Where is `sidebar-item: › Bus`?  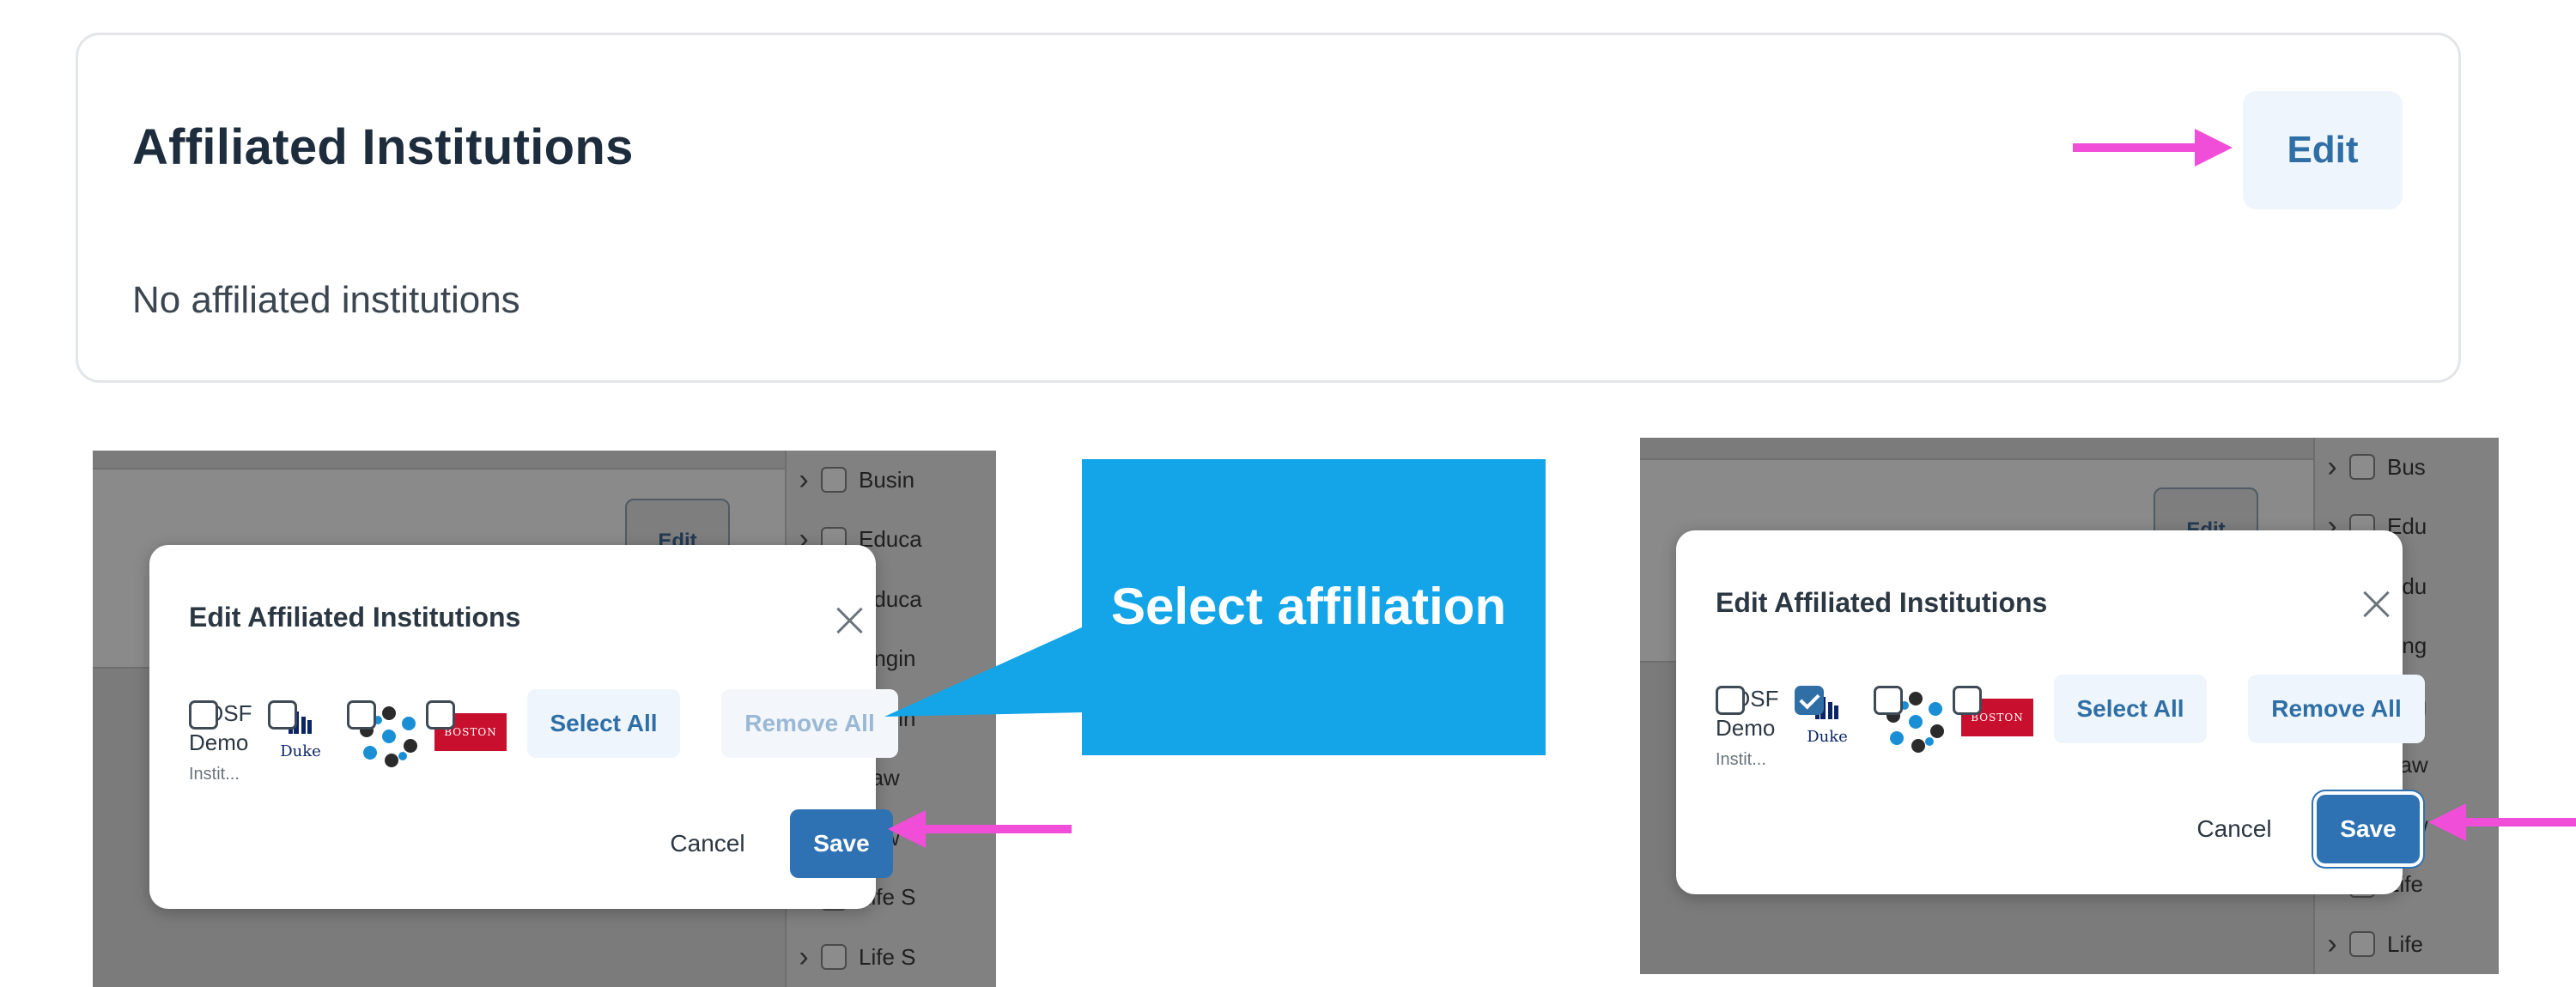 sidebar-item: › Bus is located at coordinates (2370, 467).